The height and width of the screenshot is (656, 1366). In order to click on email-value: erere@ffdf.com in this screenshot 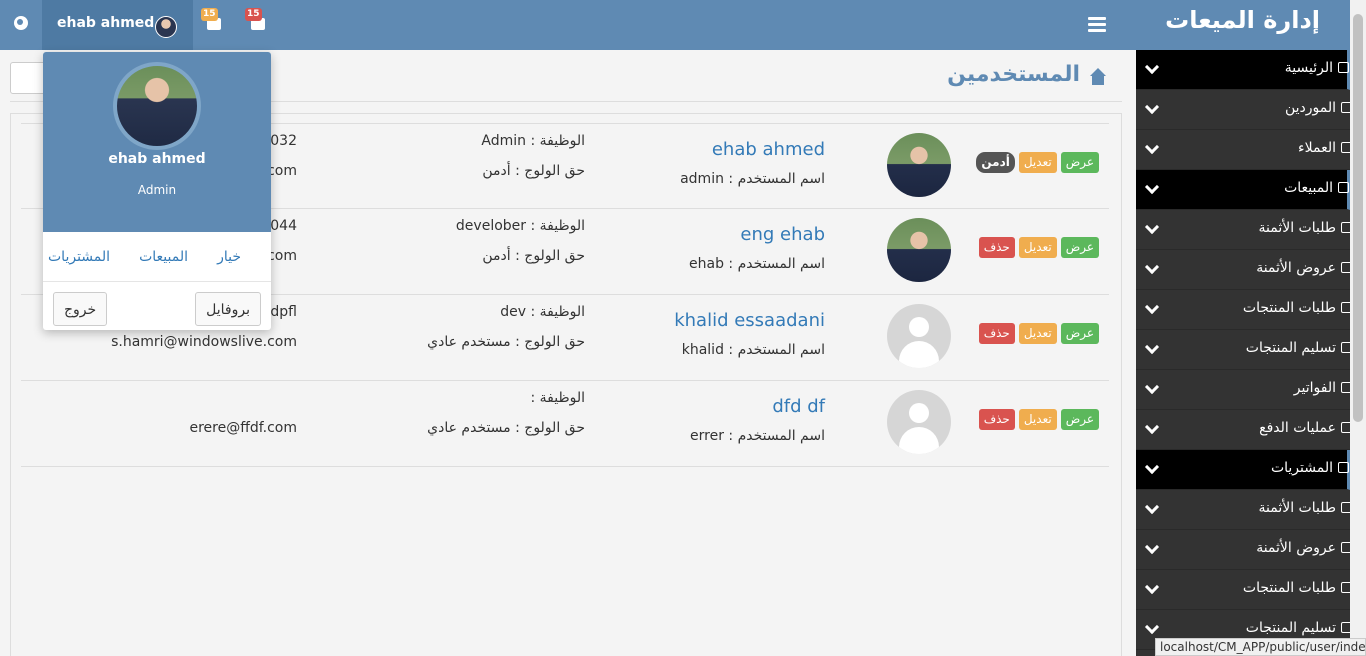, I will do `click(243, 428)`.